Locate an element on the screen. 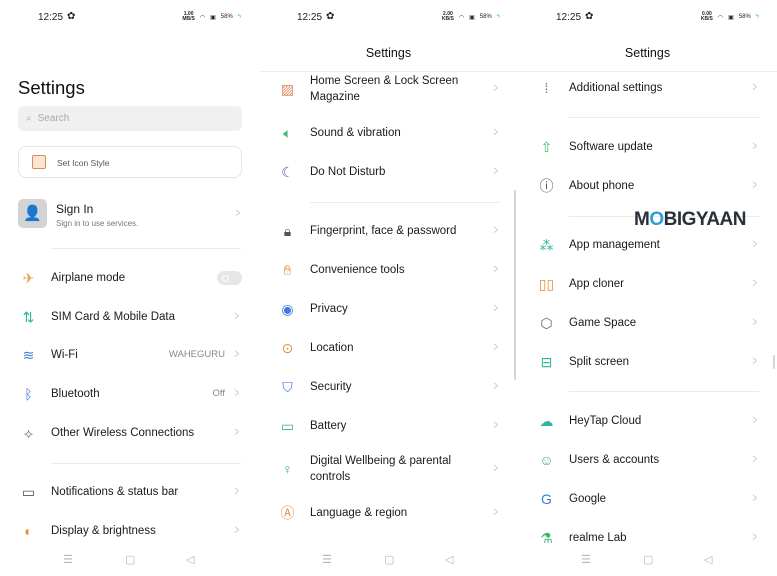  settings-item-language-region: Ⓐ Language & region > is located at coordinates (388, 513).